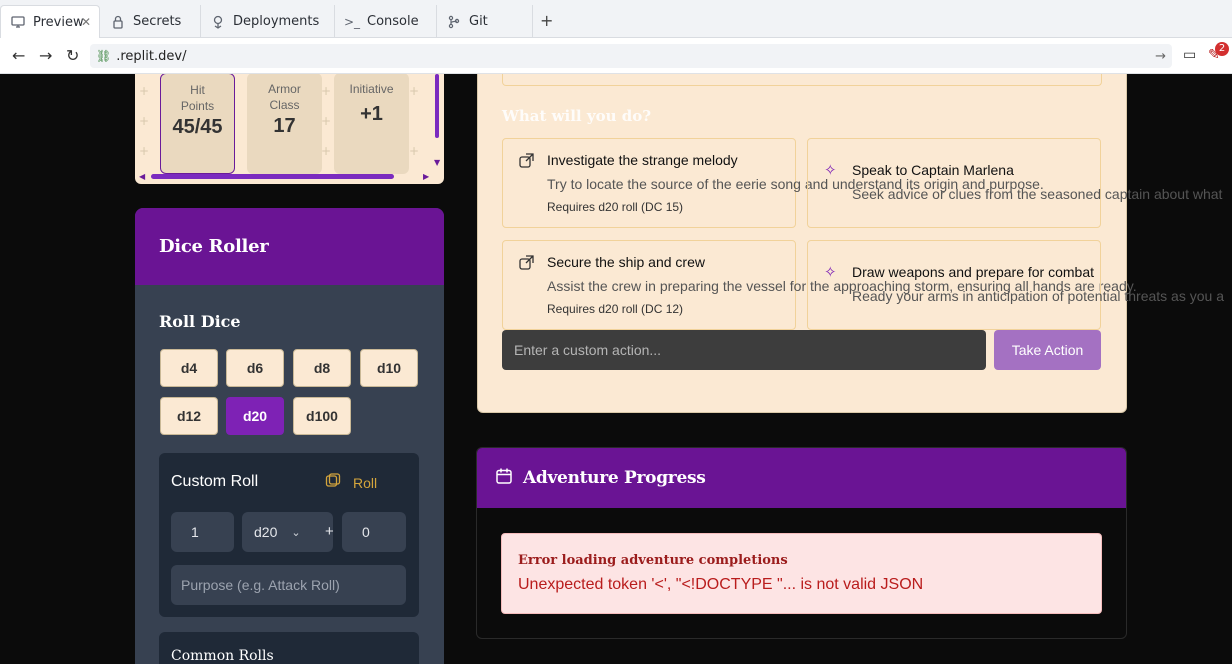 The height and width of the screenshot is (664, 1232). What do you see at coordinates (322, 368) in the screenshot?
I see `die-button-d8: d8` at bounding box center [322, 368].